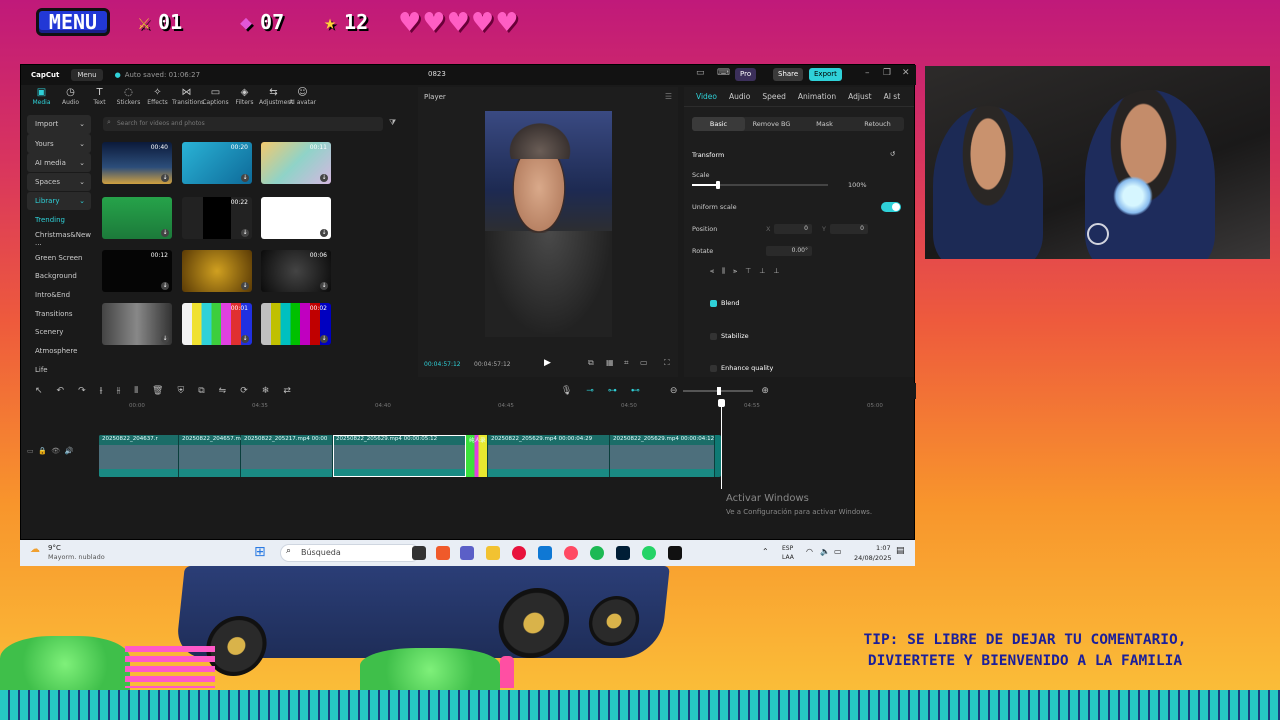 The width and height of the screenshot is (1280, 720). I want to click on tray-chevron-icon: ⌃, so click(765, 551).